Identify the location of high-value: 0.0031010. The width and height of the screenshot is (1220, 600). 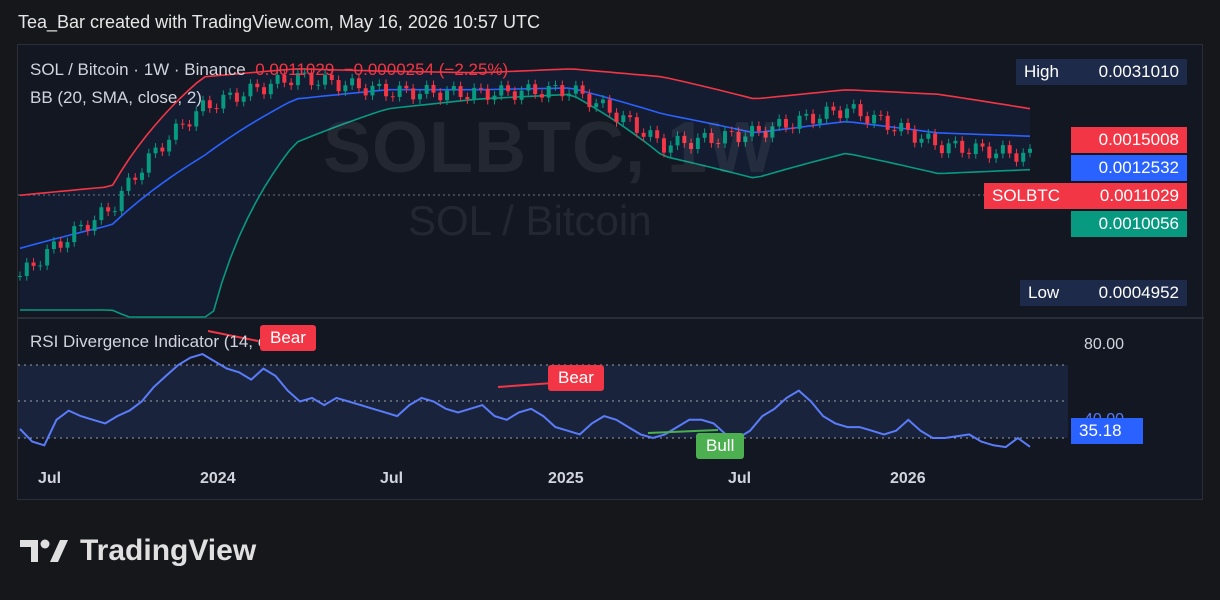
(1129, 72).